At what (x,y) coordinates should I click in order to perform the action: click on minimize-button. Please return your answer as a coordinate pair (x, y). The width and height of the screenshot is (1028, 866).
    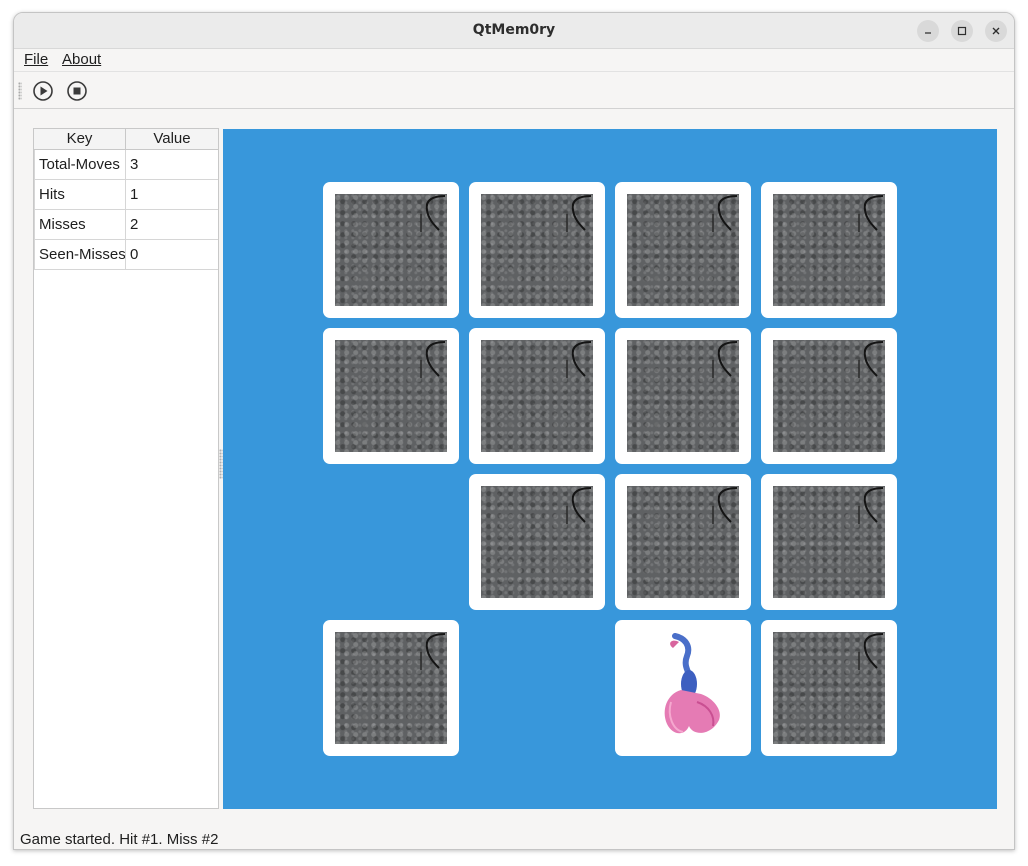
    Looking at the image, I should click on (928, 31).